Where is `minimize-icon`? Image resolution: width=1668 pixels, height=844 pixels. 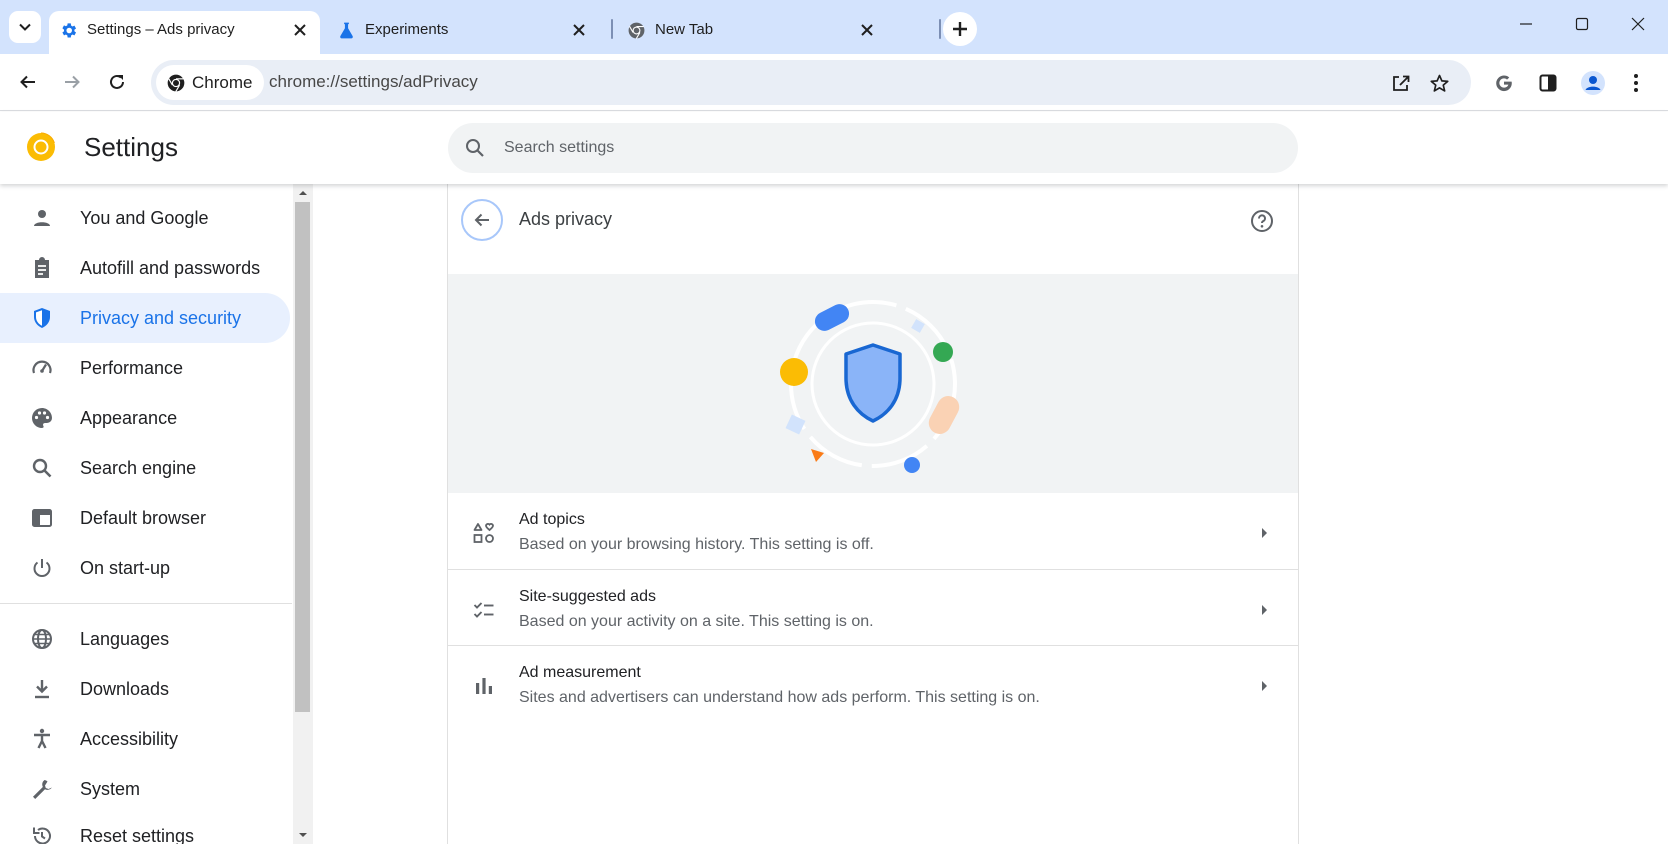
minimize-icon is located at coordinates (1526, 24).